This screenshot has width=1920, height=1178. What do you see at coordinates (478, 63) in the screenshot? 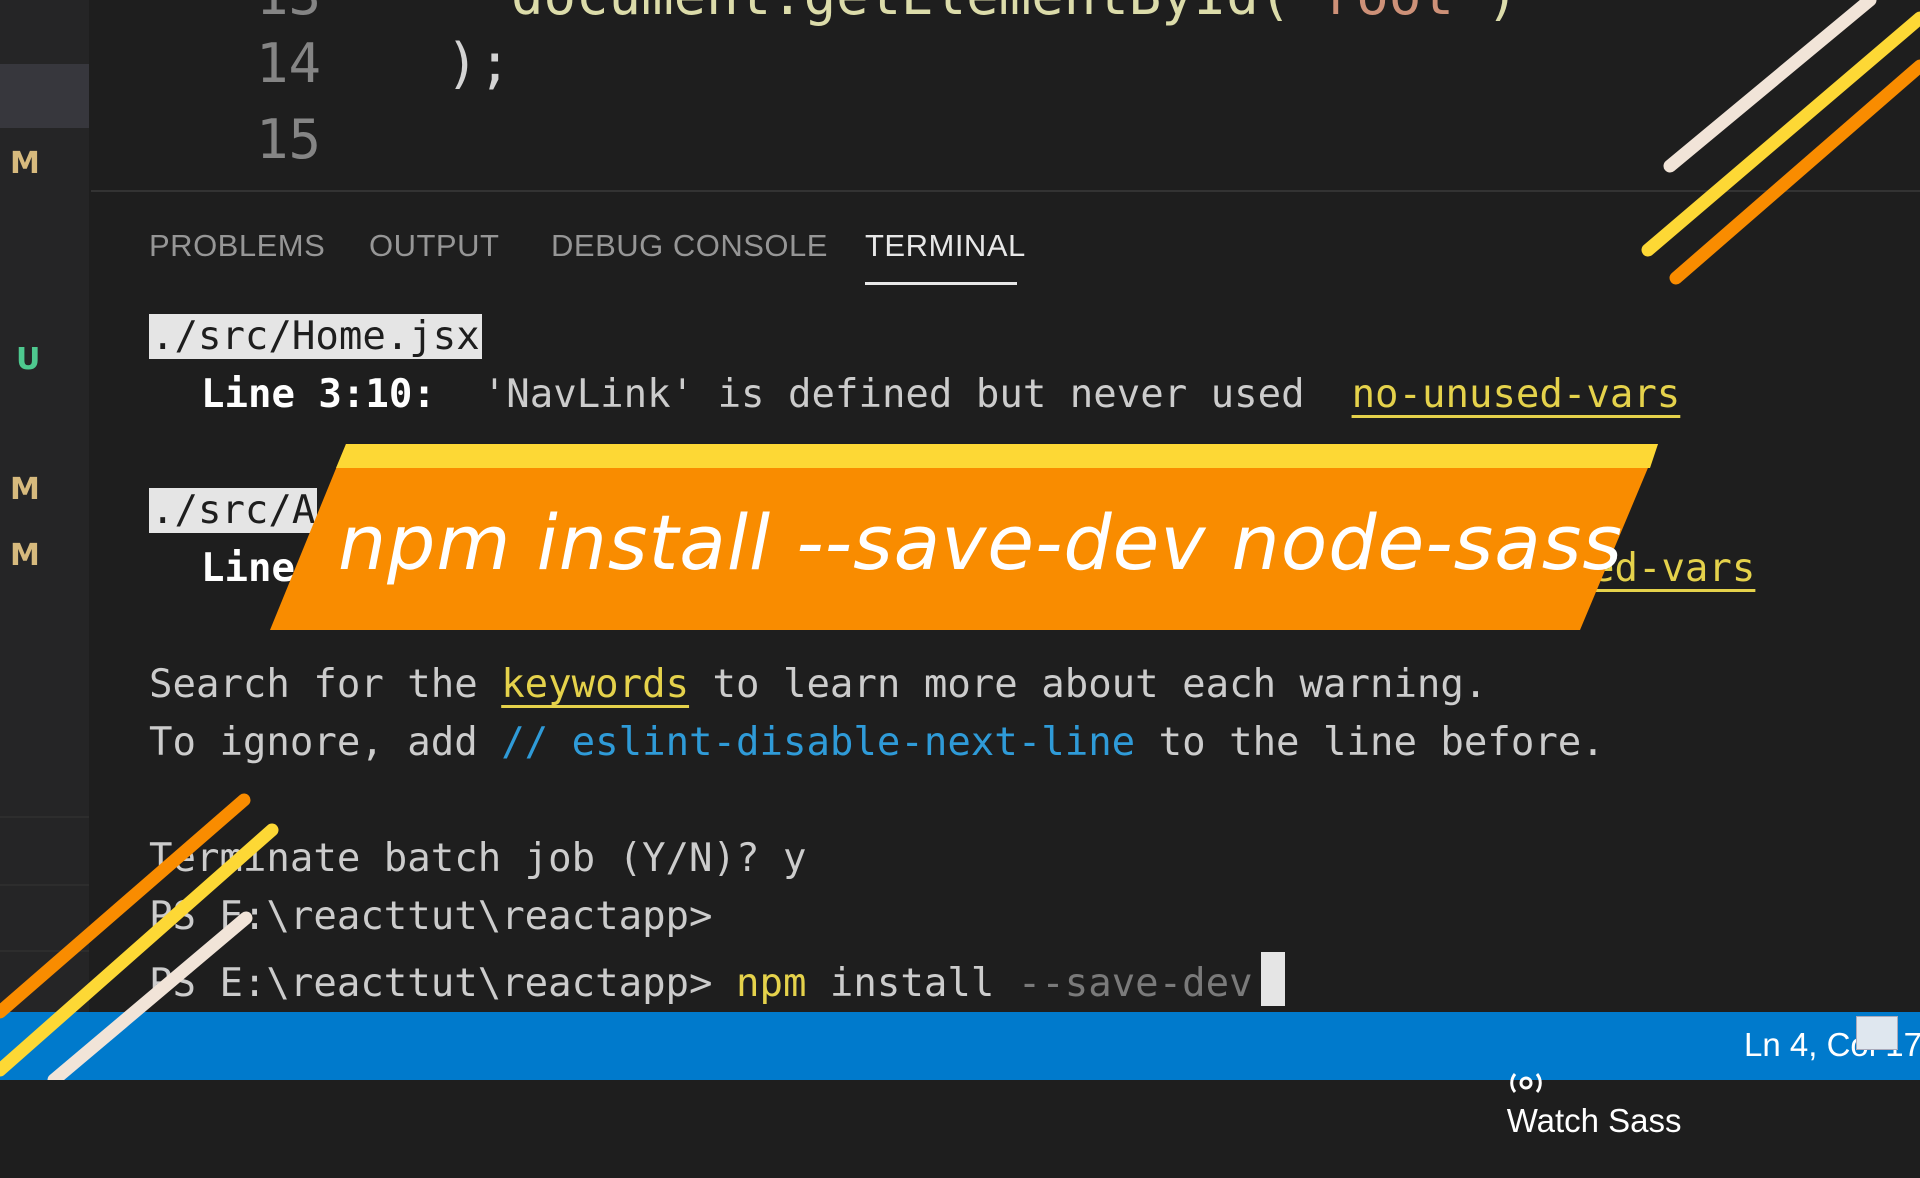
I see `code-line: );` at bounding box center [478, 63].